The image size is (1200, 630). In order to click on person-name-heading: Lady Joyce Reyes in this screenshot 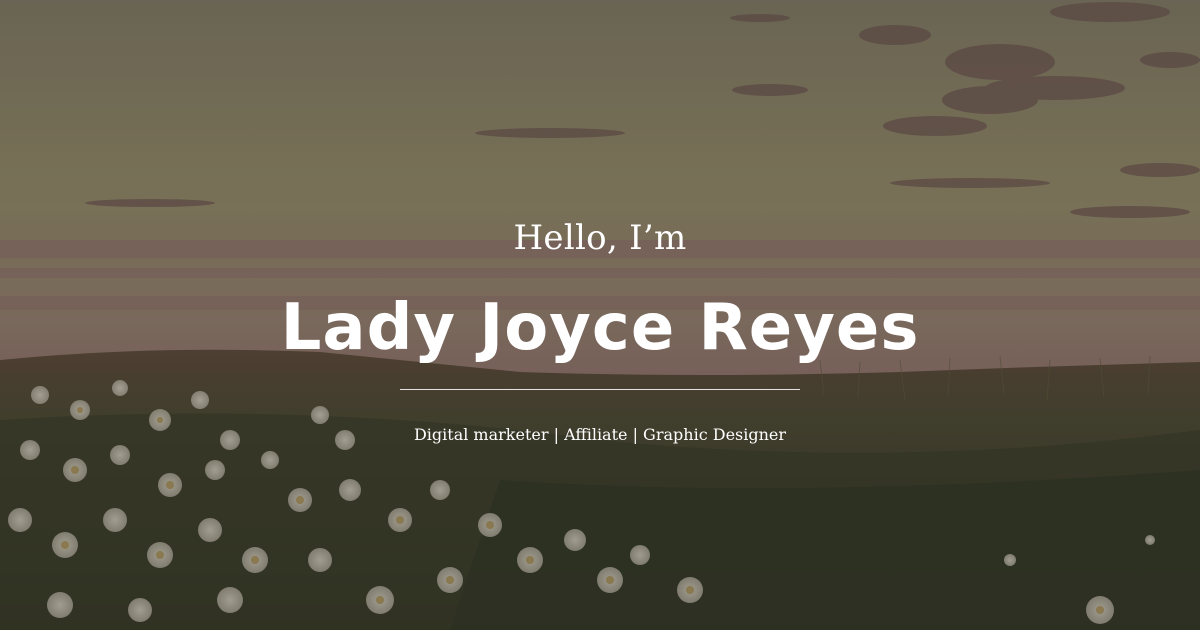, I will do `click(600, 328)`.